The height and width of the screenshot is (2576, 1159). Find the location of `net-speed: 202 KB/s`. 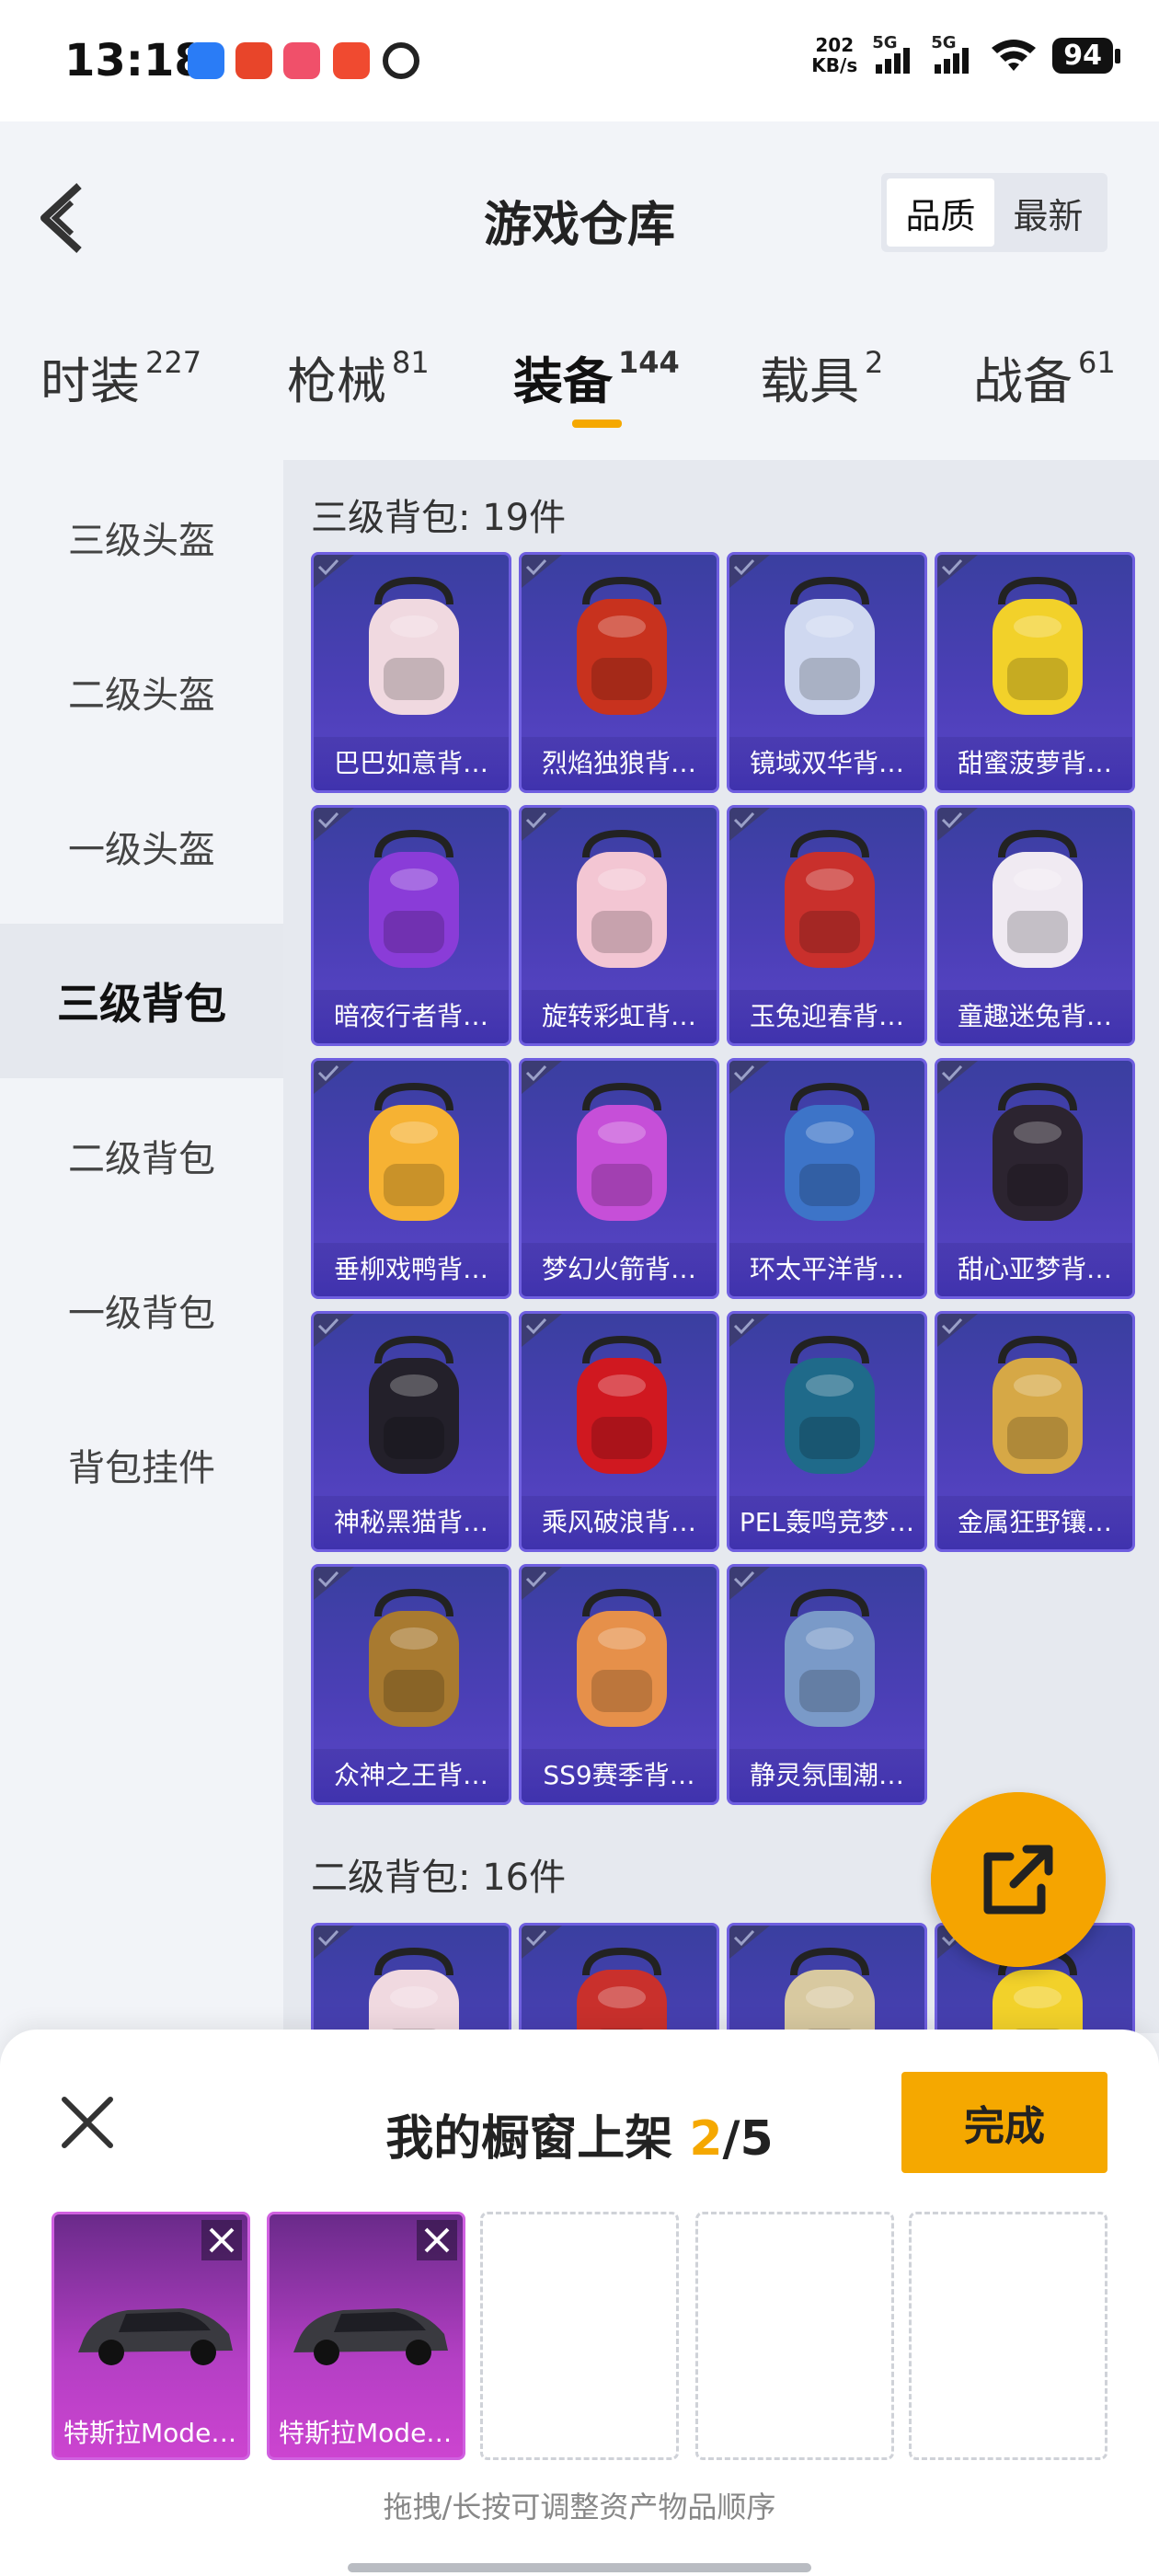

net-speed: 202 KB/s is located at coordinates (834, 55).